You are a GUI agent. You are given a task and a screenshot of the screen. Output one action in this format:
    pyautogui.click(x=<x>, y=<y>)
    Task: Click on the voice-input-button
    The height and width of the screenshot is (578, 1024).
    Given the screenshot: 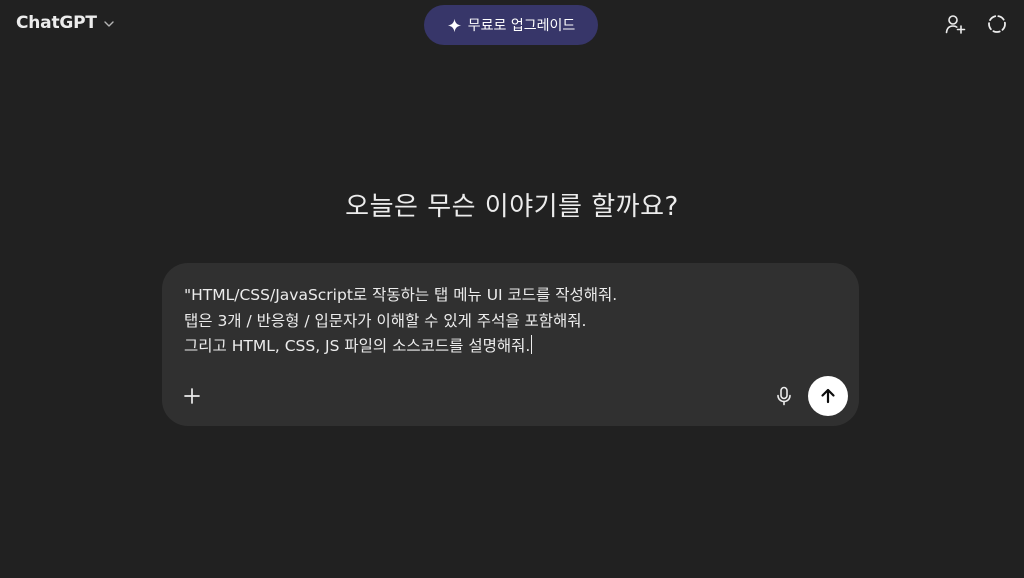 What is the action you would take?
    pyautogui.click(x=784, y=396)
    